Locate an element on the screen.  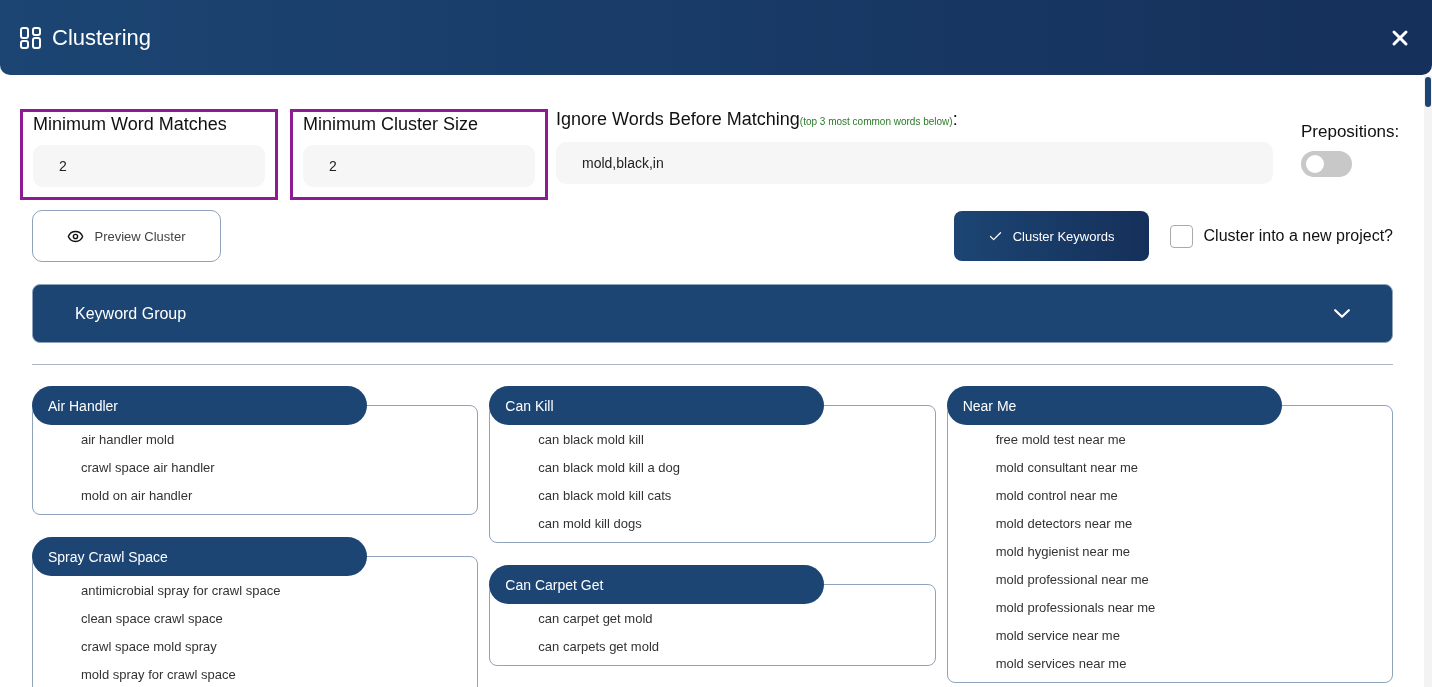
keyword-item: can black mold kill is located at coordinates (591, 440).